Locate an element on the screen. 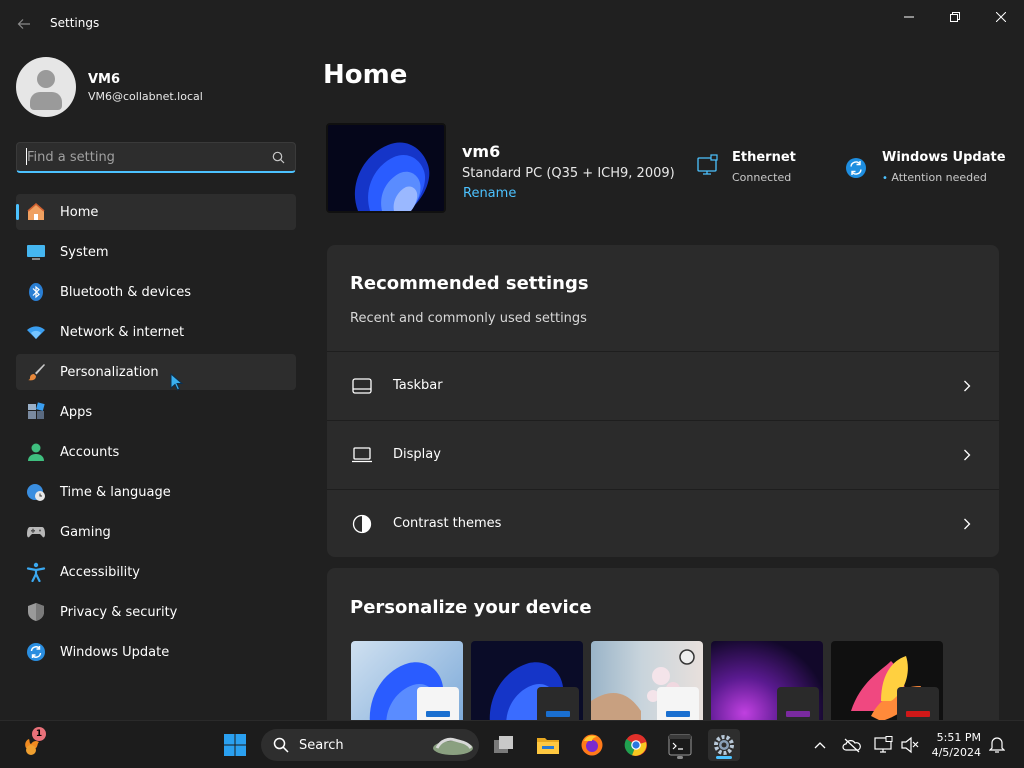  chevron-up-icon is located at coordinates (820, 745).